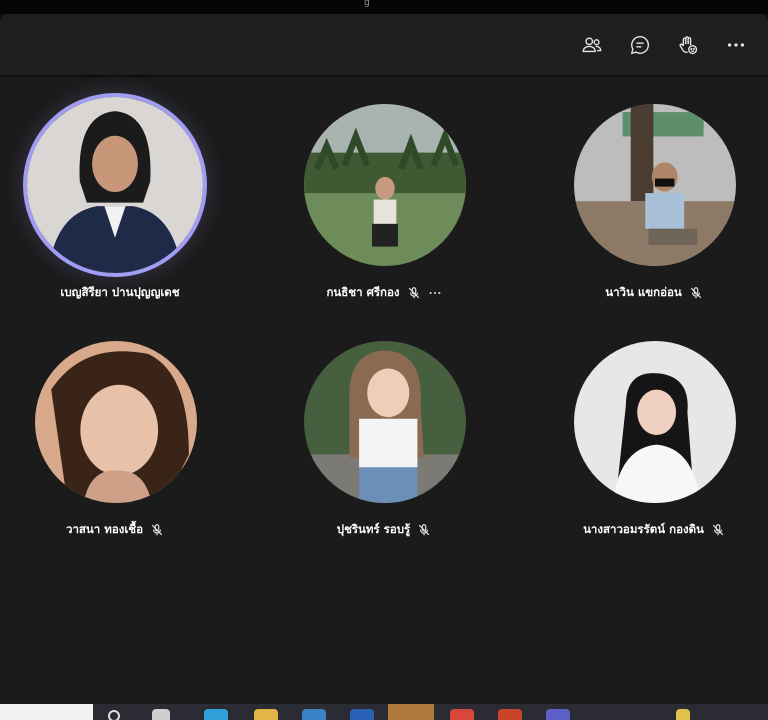 The width and height of the screenshot is (768, 720). What do you see at coordinates (104, 529) in the screenshot?
I see `participant-name: วาสนา ทองเชื้อ` at bounding box center [104, 529].